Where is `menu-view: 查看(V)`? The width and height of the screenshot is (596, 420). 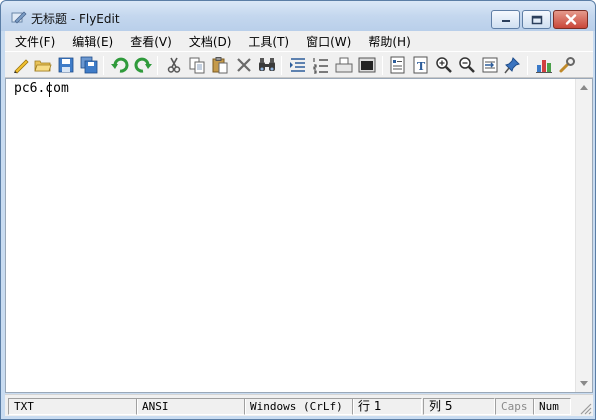
menu-view: 查看(V) is located at coordinates (149, 41).